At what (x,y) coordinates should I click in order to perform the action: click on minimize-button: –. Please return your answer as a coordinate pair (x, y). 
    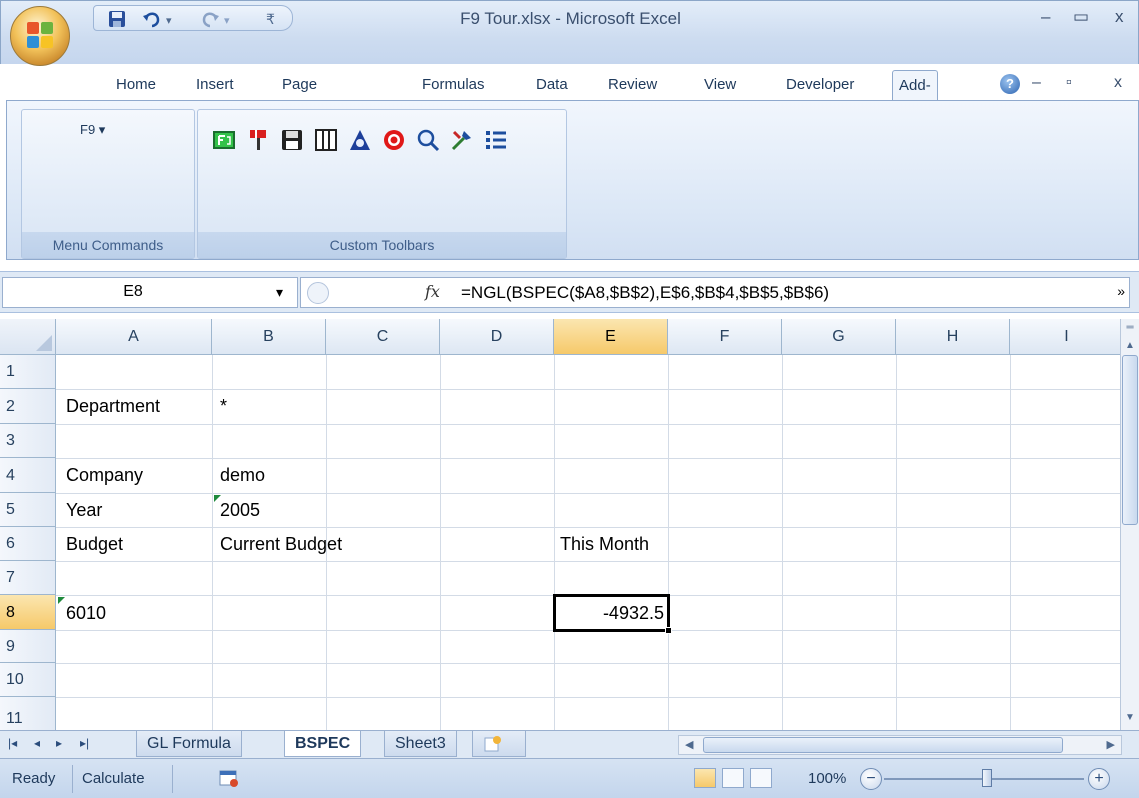
    Looking at the image, I should click on (1045, 17).